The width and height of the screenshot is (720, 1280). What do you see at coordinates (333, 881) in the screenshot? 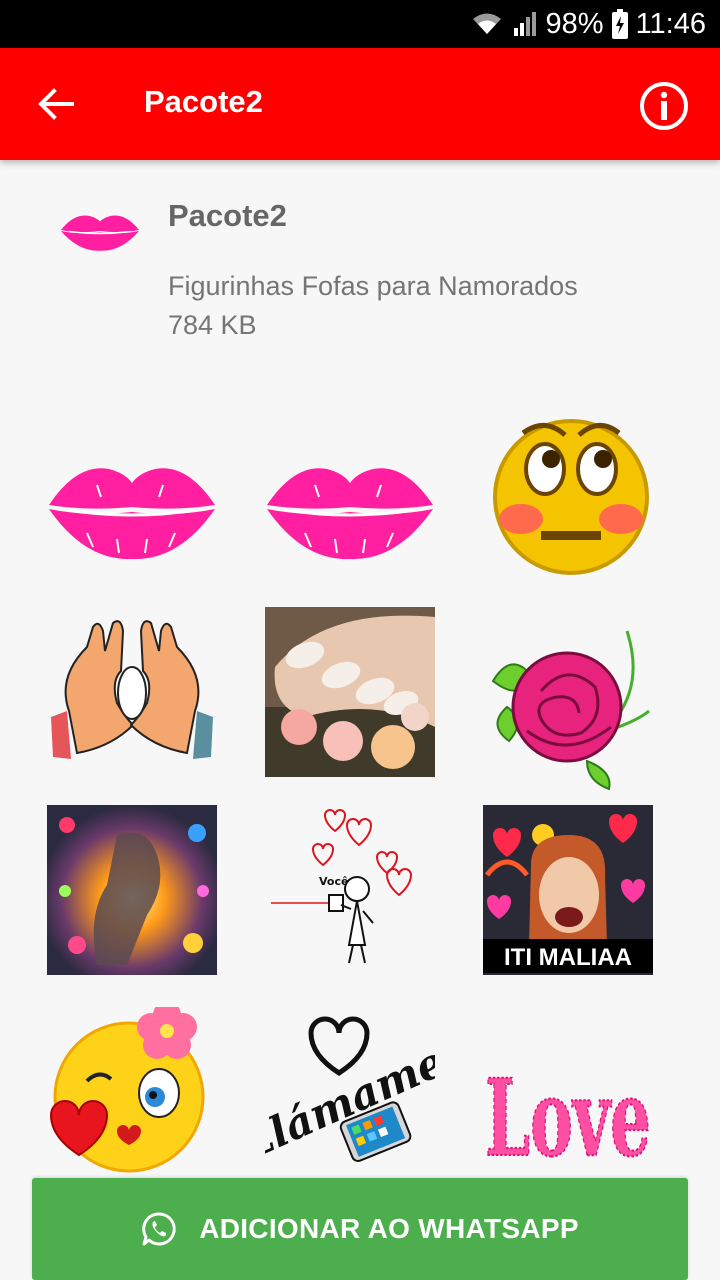
I see `sticker-voce-text: Você` at bounding box center [333, 881].